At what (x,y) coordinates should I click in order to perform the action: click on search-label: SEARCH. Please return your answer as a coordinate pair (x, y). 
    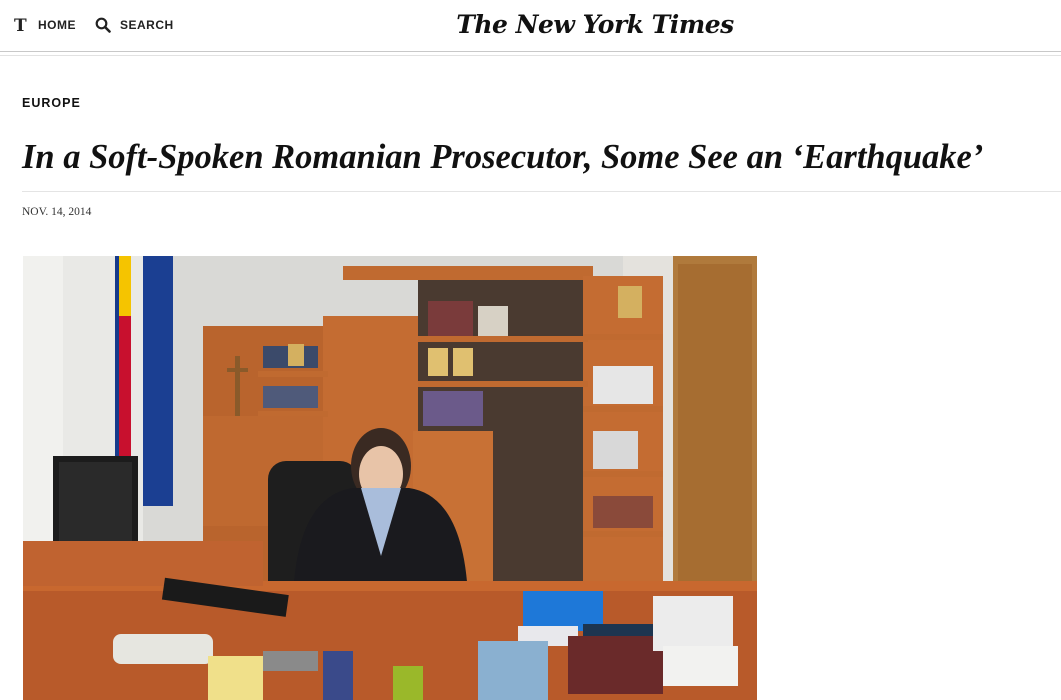
    Looking at the image, I should click on (147, 25).